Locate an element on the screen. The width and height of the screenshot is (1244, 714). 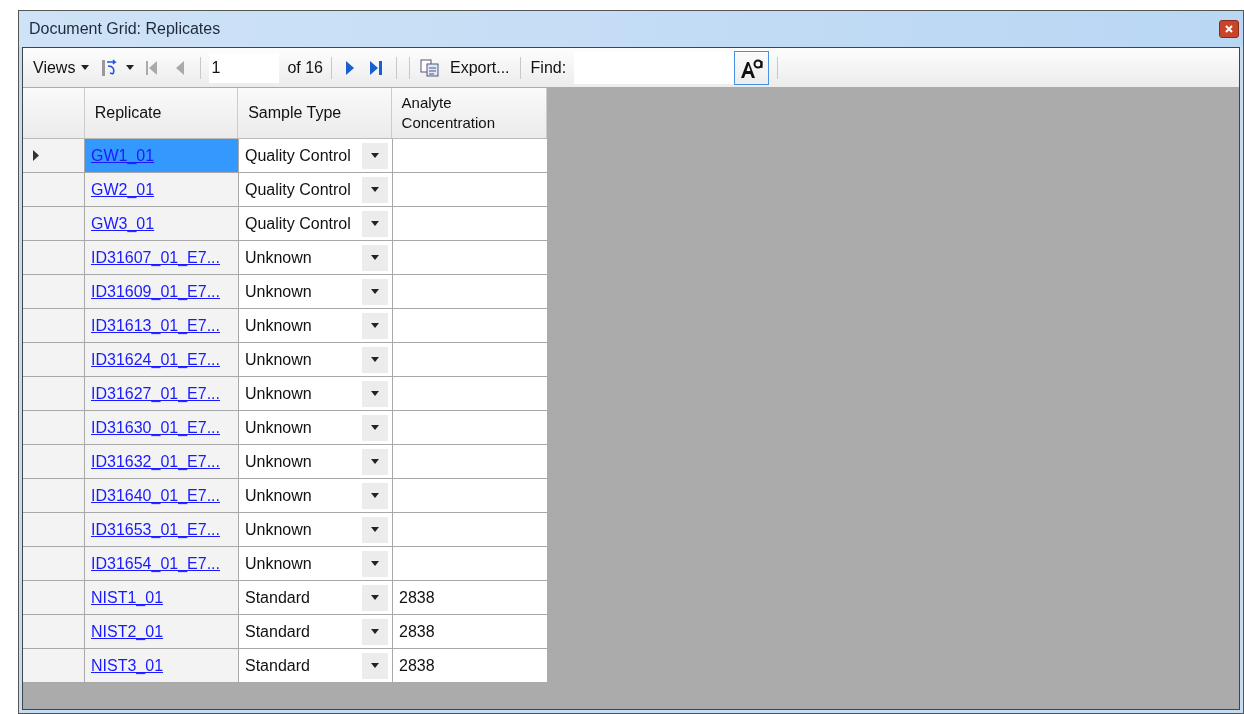
font-button is located at coordinates (752, 67).